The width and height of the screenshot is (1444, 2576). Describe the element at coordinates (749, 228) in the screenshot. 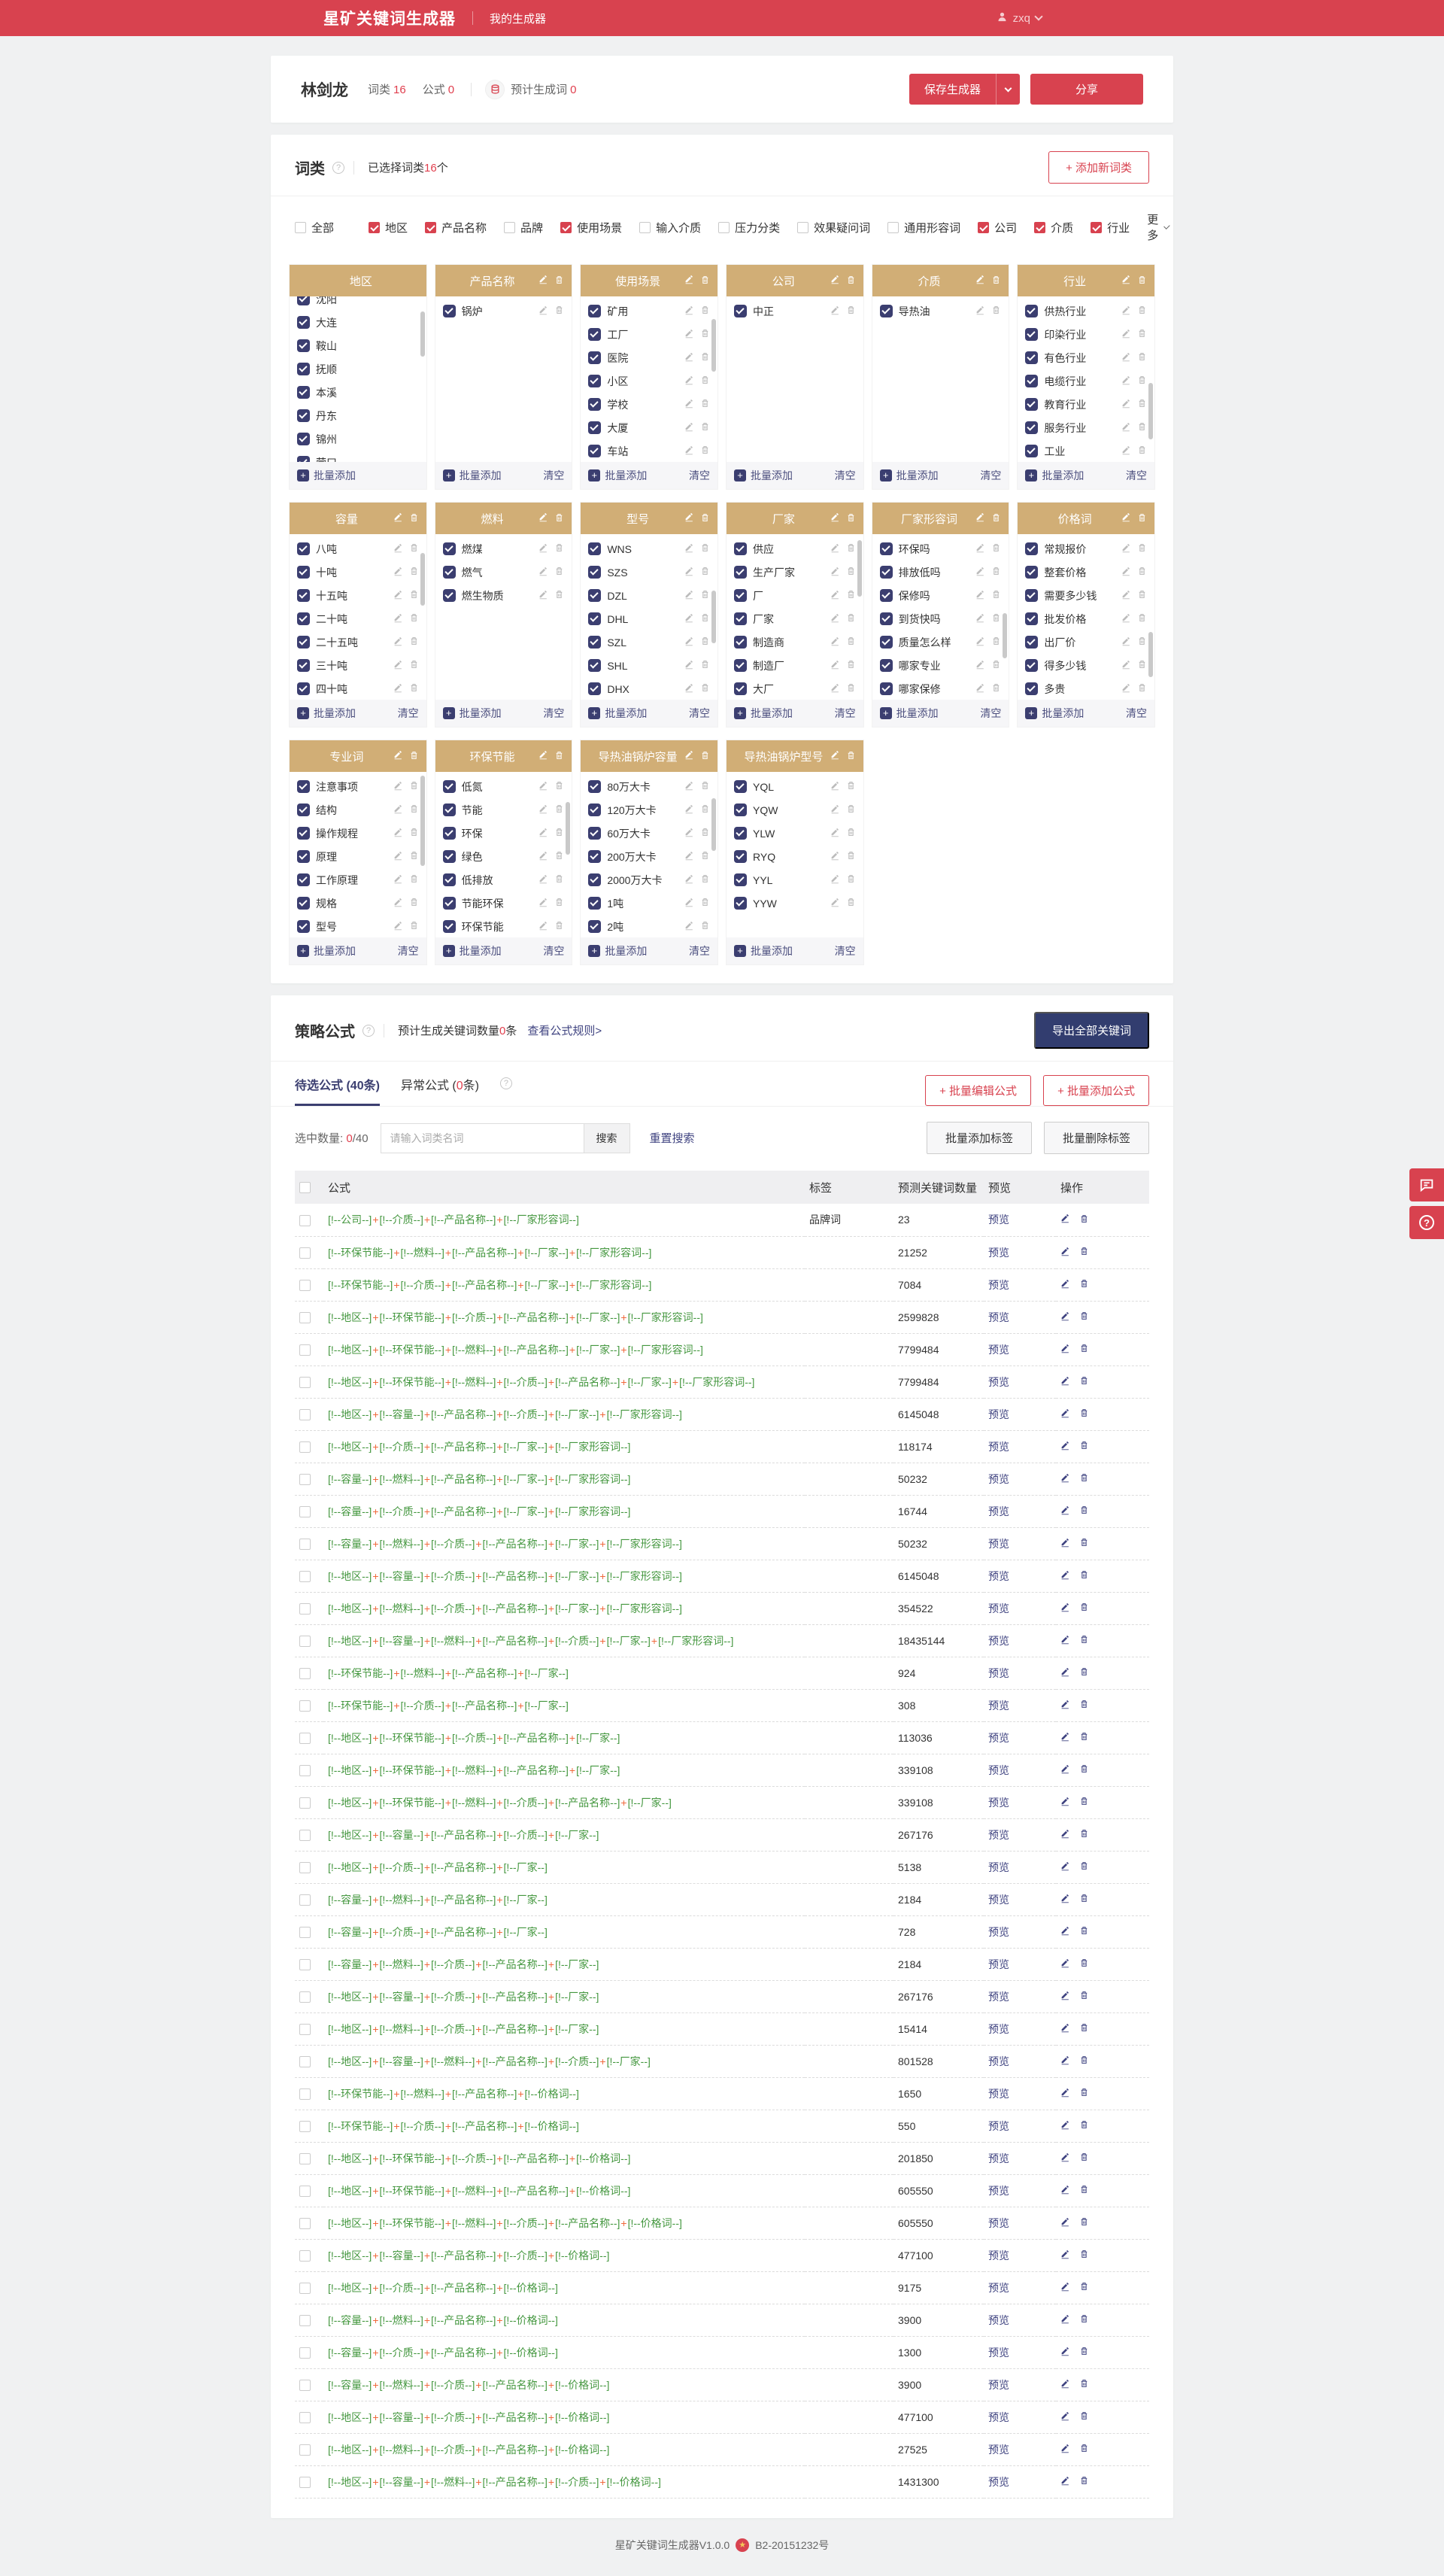

I see `filter-压力分类: 压力分类` at that location.